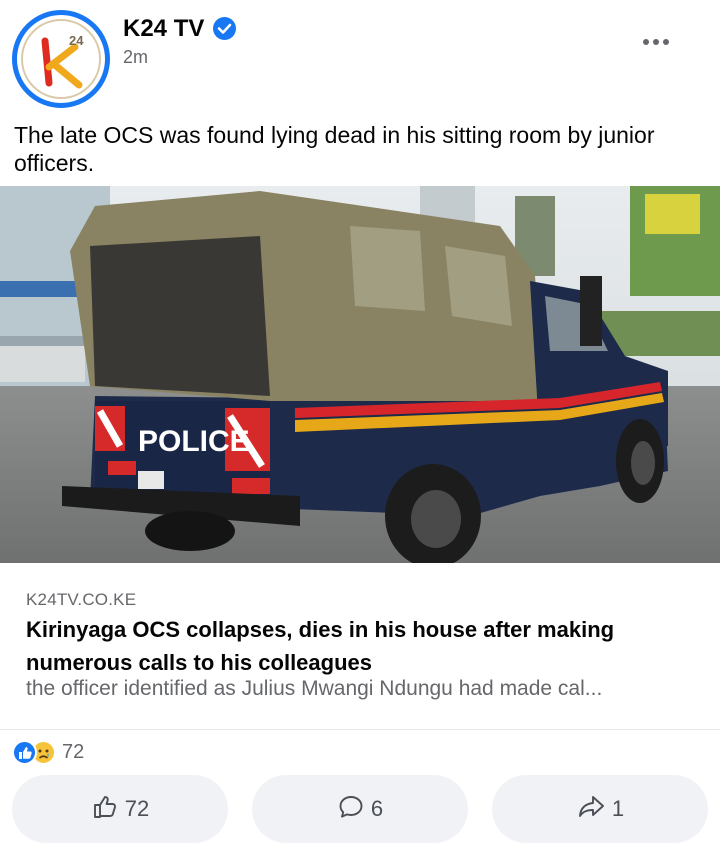  I want to click on reaction-count: 72, so click(73, 752).